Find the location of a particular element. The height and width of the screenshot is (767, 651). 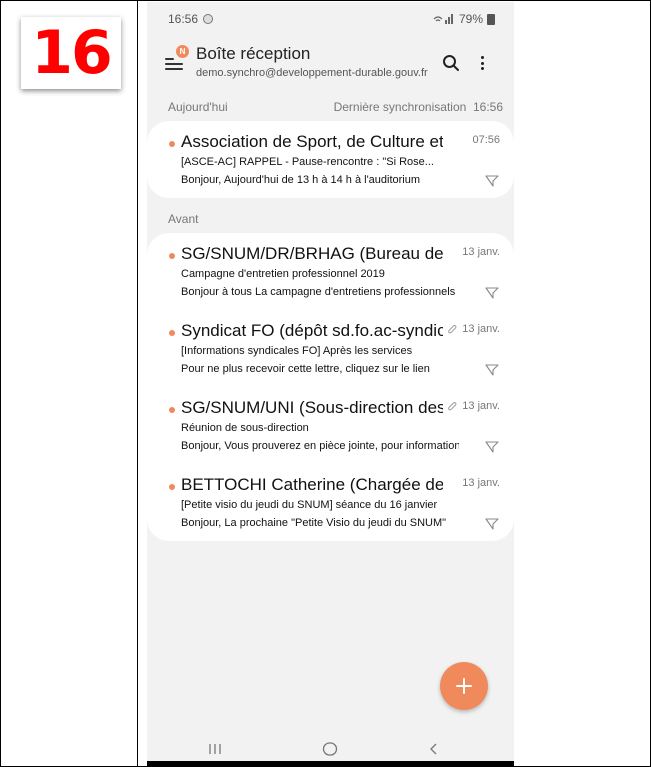

menu-line-middle is located at coordinates (174, 64).